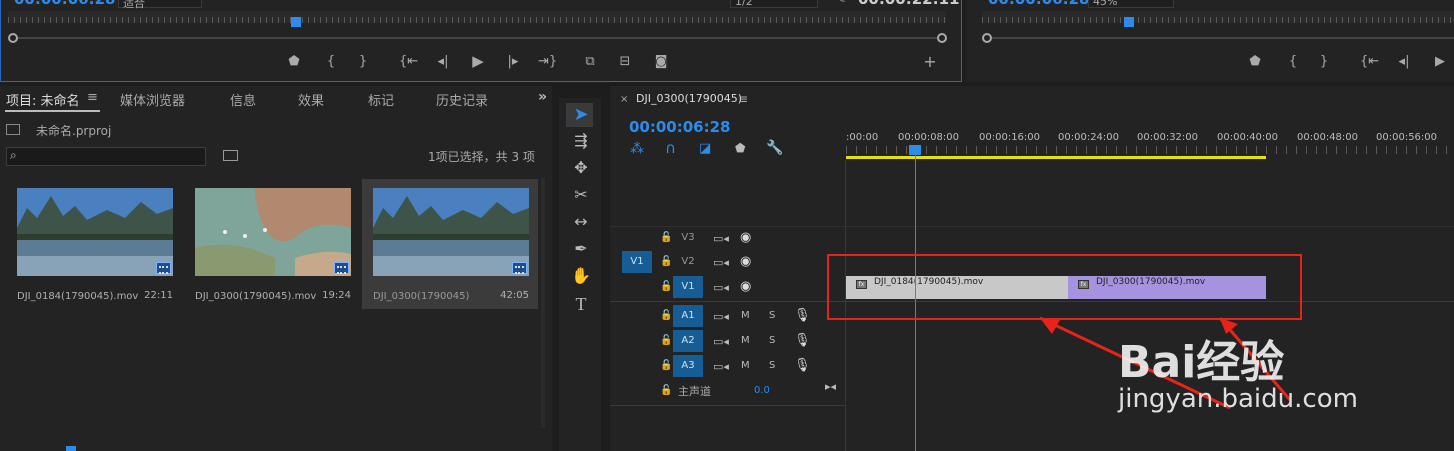 This screenshot has width=1454, height=451. What do you see at coordinates (774, 148) in the screenshot?
I see `wrench-icon: 🔧` at bounding box center [774, 148].